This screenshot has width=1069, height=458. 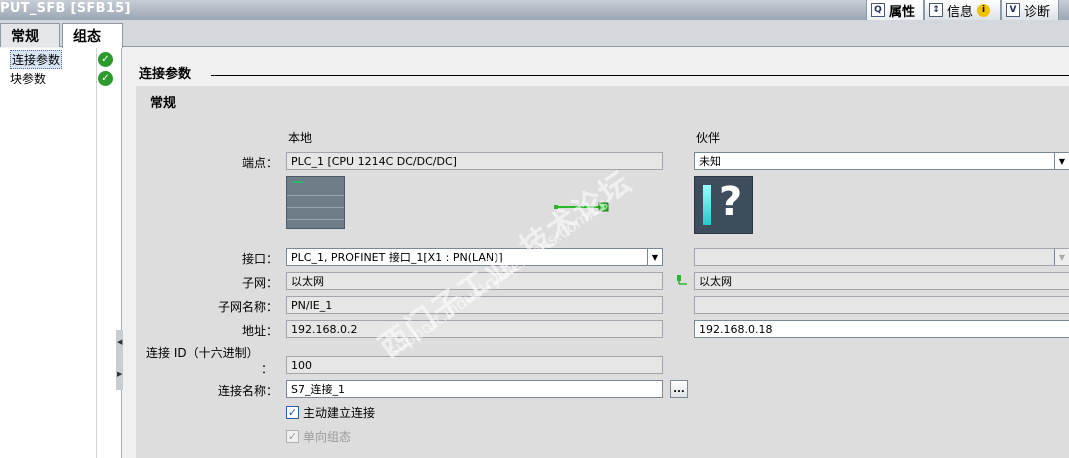 What do you see at coordinates (581, 207) in the screenshot?
I see `connection-line-icon` at bounding box center [581, 207].